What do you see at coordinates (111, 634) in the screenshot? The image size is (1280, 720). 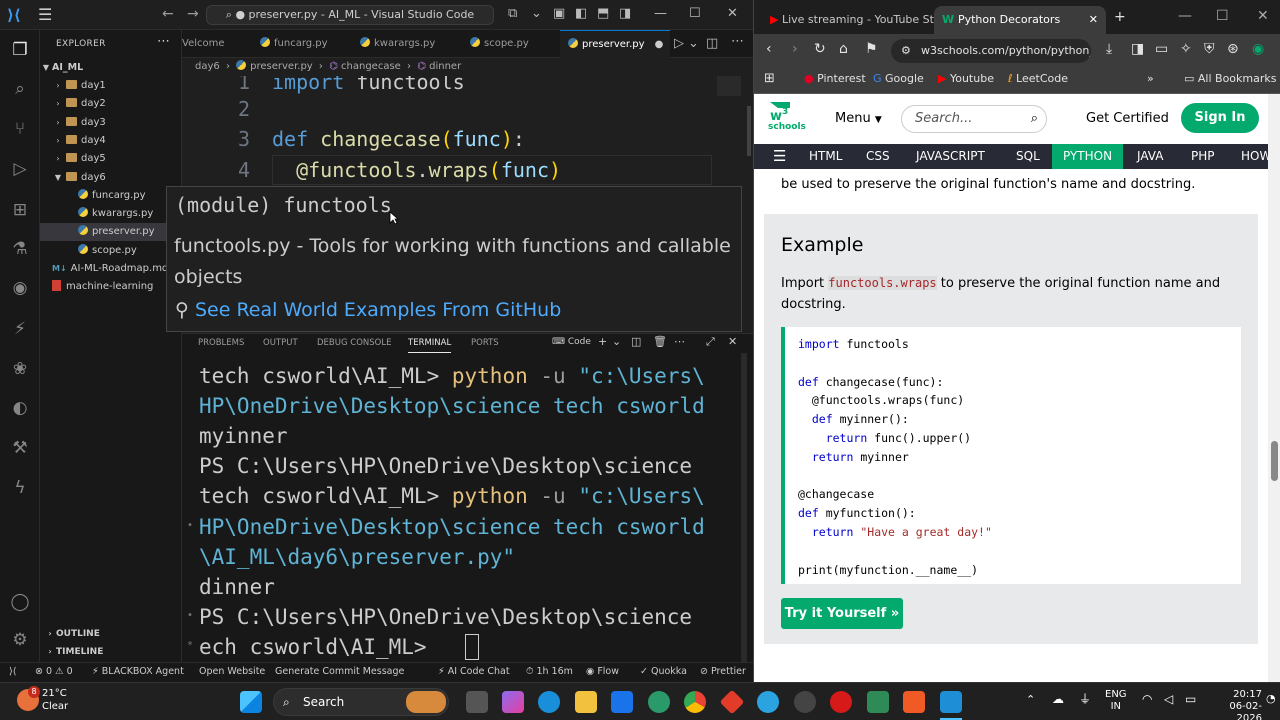 I see `outline-section: › OUTLINE` at bounding box center [111, 634].